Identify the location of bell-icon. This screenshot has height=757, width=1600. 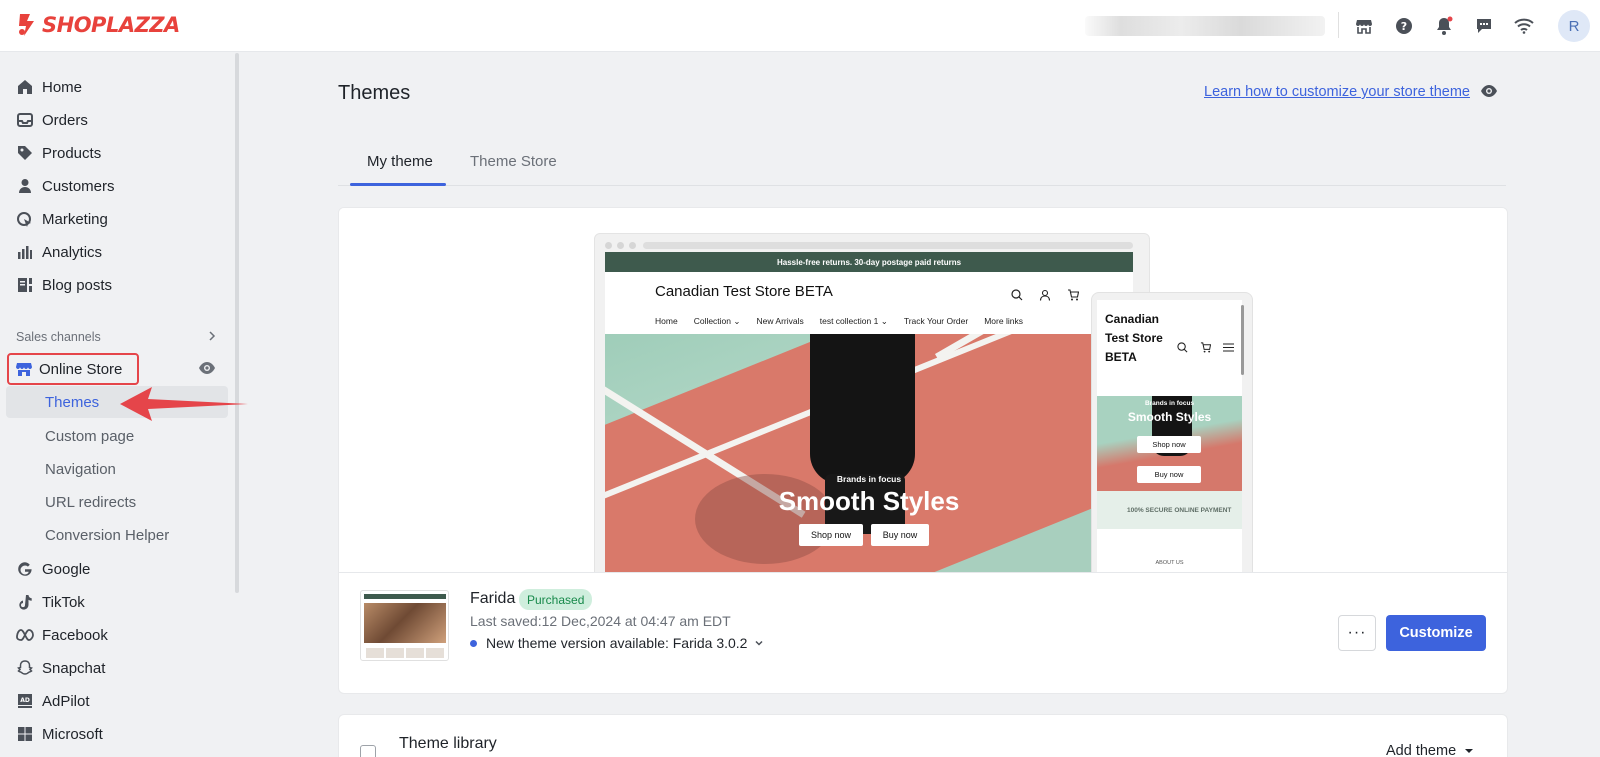
(1444, 26).